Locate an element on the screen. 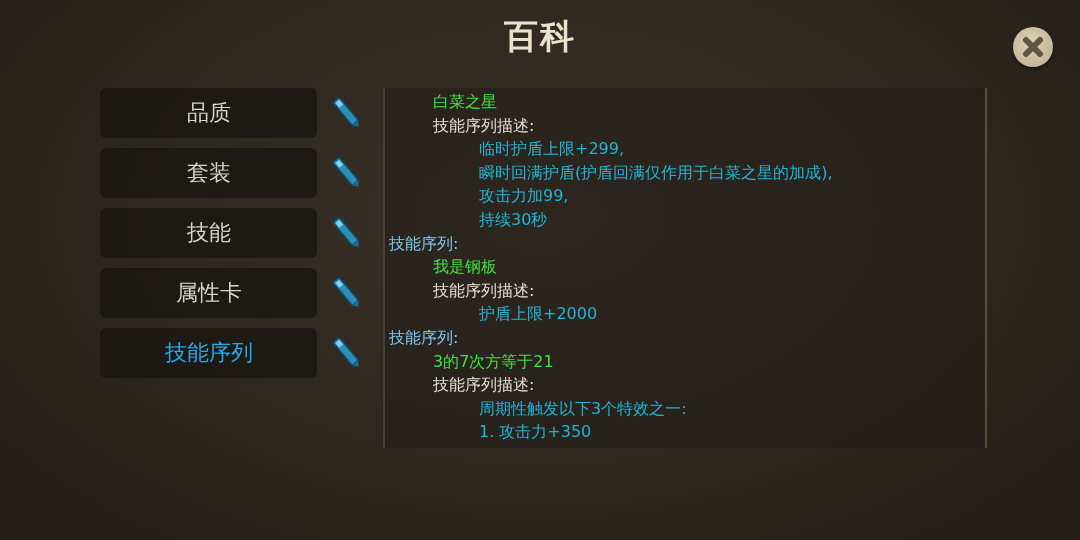  close-button is located at coordinates (1033, 47).